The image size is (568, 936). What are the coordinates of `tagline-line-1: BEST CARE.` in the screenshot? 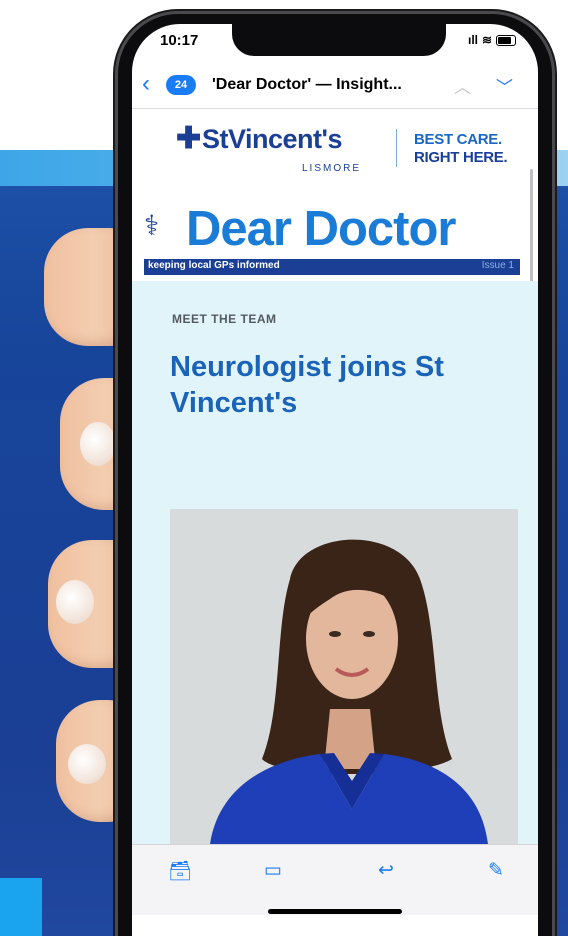 It's located at (458, 139).